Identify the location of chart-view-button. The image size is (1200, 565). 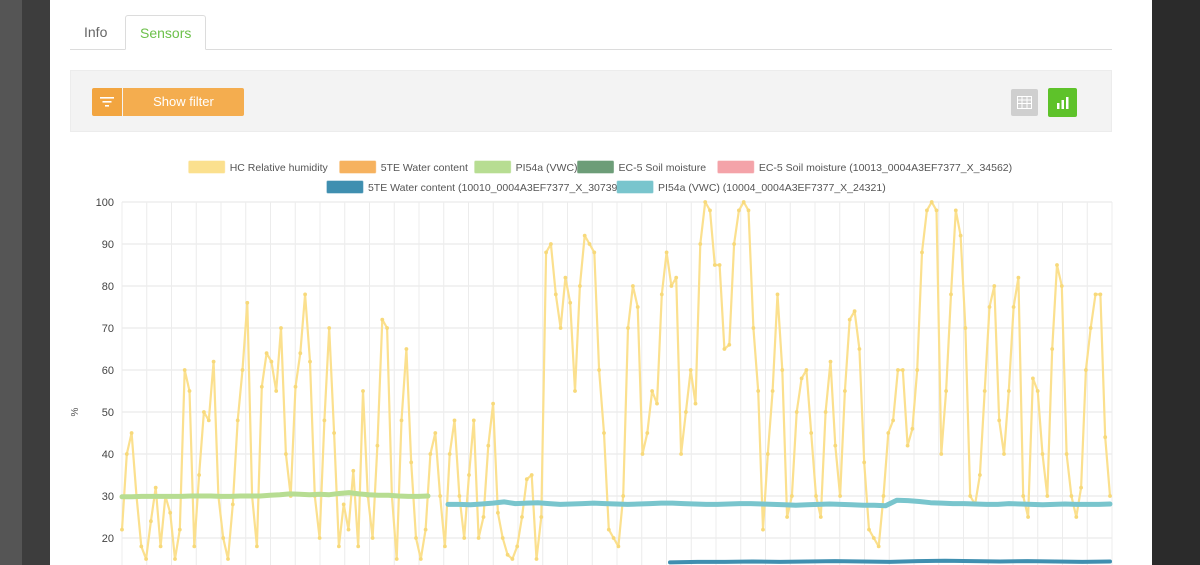
(1062, 102).